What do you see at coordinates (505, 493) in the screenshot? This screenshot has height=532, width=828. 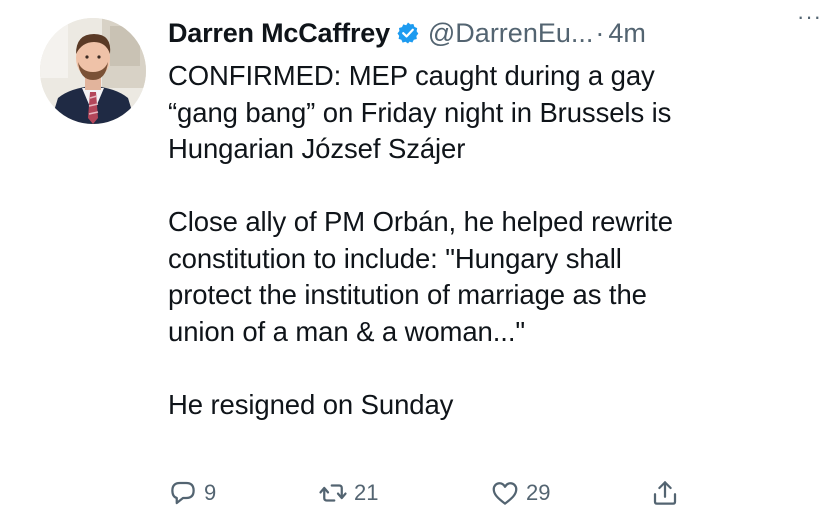 I see `like-icon` at bounding box center [505, 493].